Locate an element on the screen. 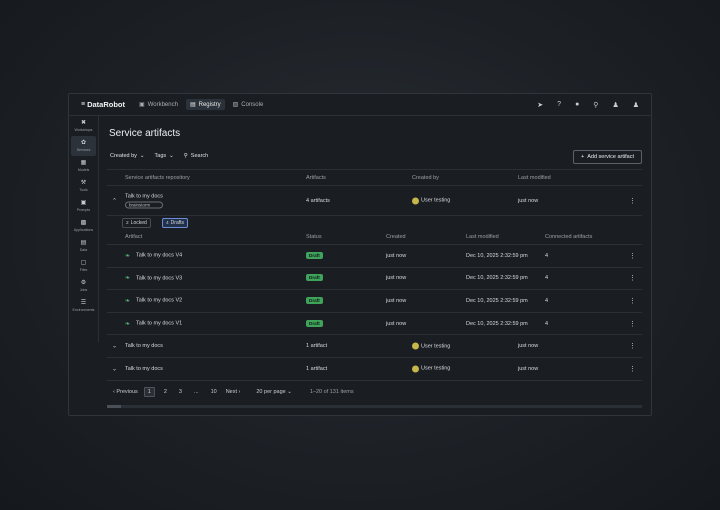 The image size is (720, 510). created-by-filter: Created by ⌄ is located at coordinates (127, 156).